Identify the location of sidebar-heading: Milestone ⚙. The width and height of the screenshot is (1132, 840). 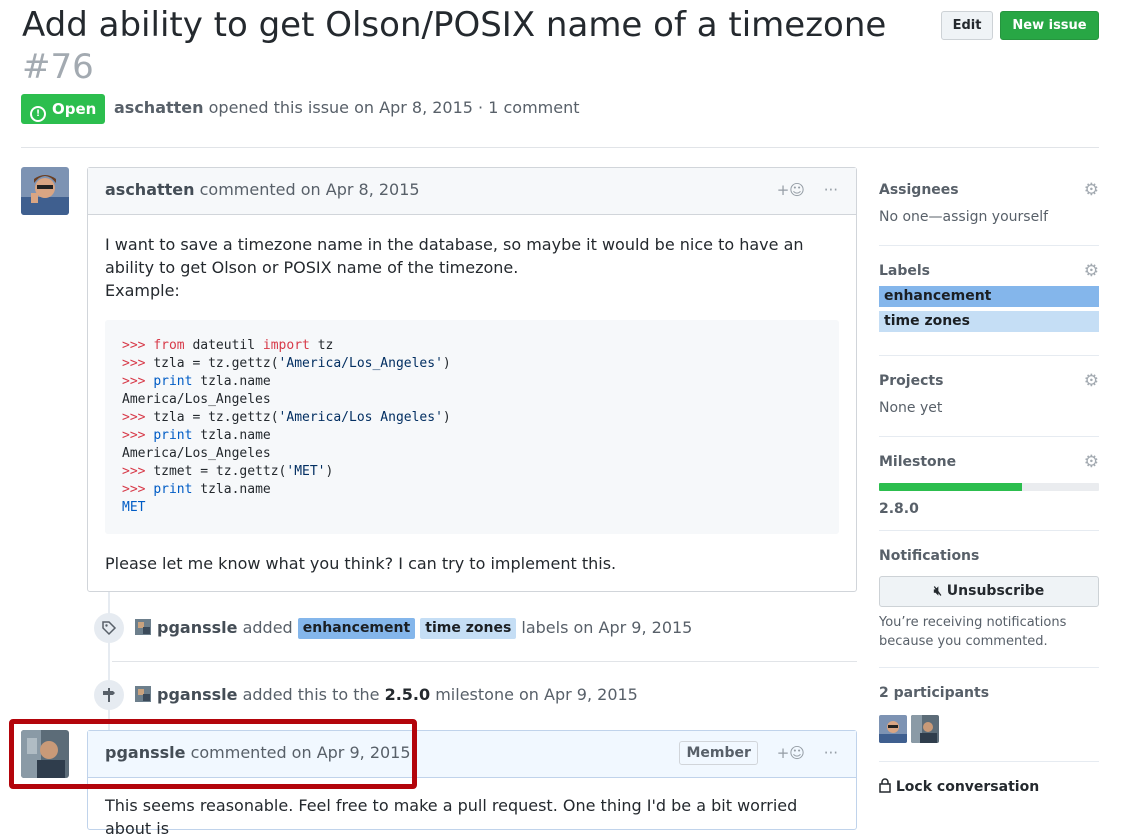
(989, 462).